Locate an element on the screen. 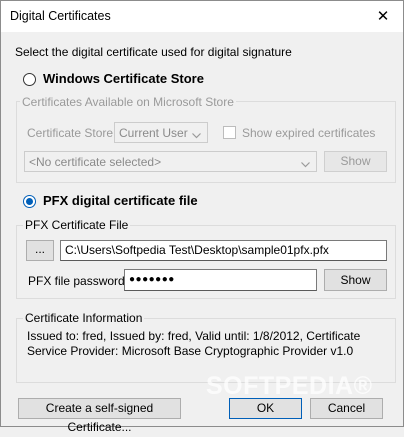  show-store-certificate-button: Show is located at coordinates (355, 161).